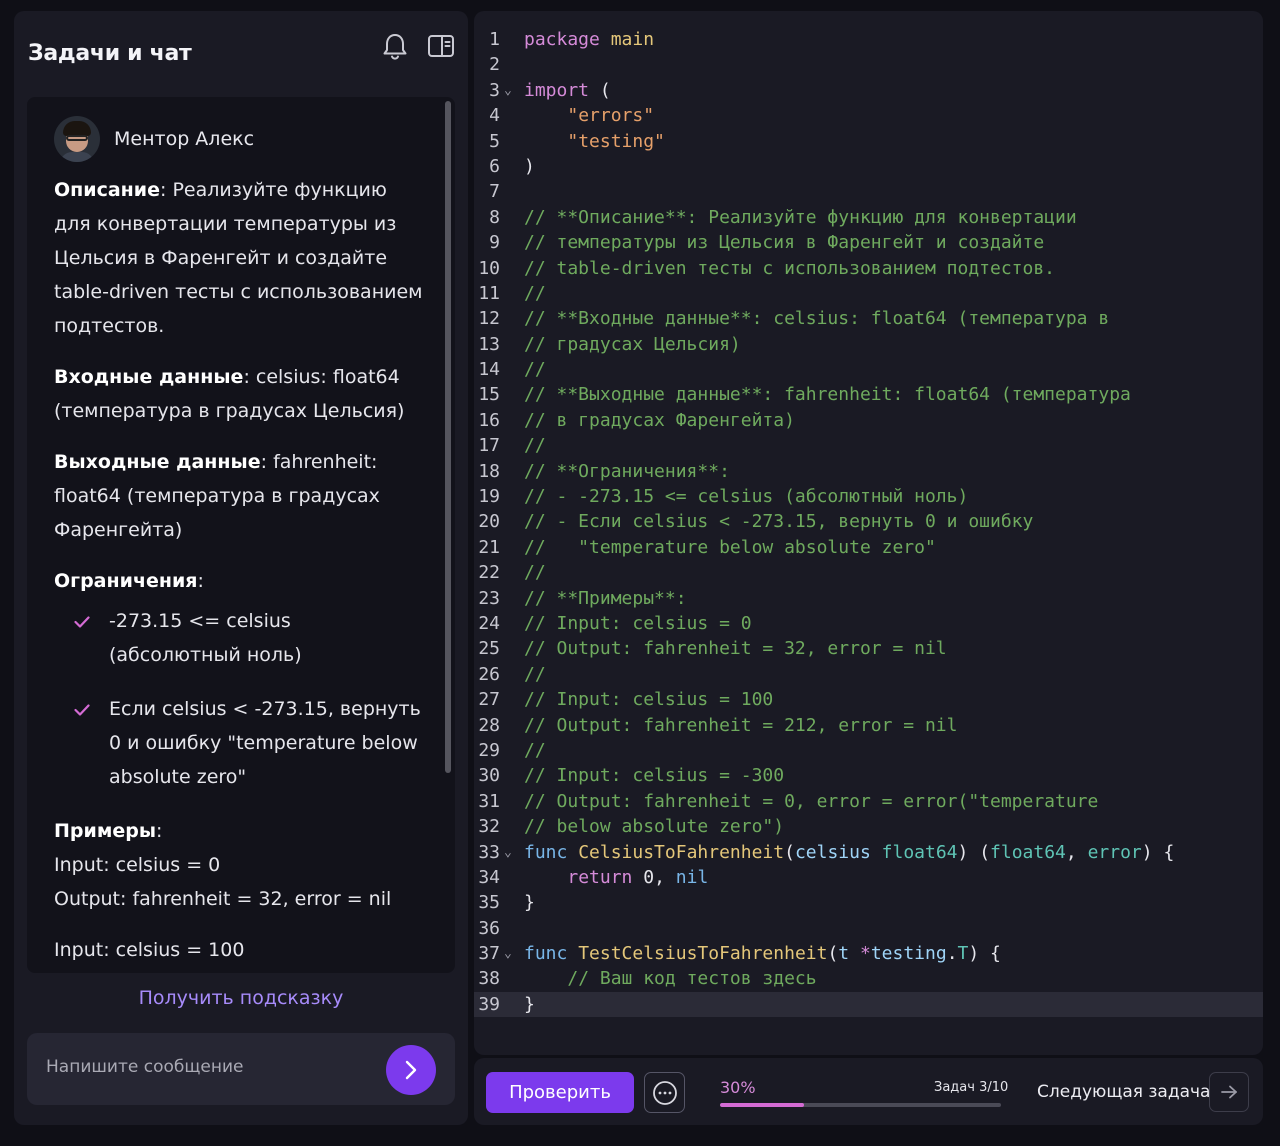 The width and height of the screenshot is (1280, 1146). I want to click on code-line: 6), so click(868, 166).